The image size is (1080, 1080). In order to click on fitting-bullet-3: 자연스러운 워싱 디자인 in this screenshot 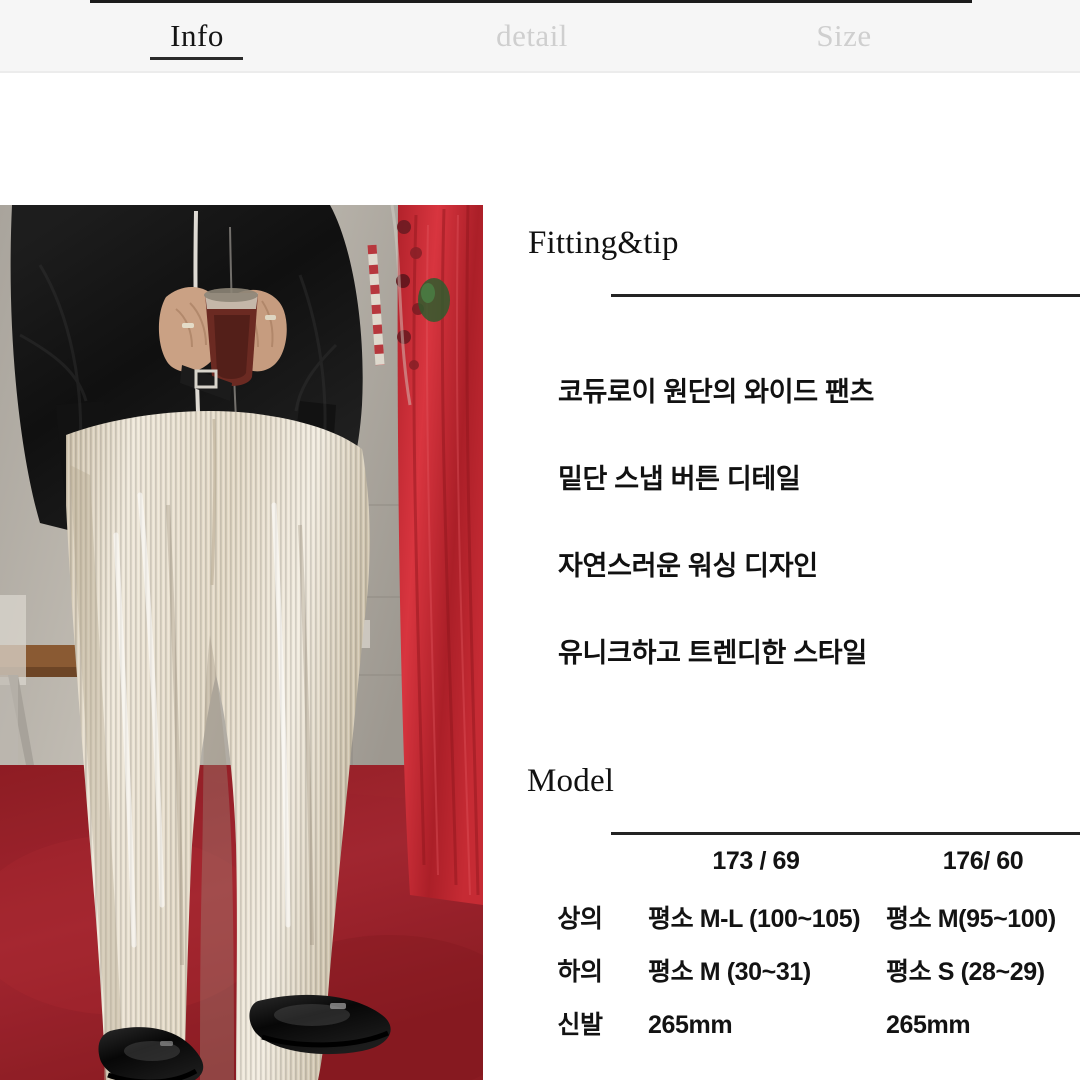, I will do `click(688, 566)`.